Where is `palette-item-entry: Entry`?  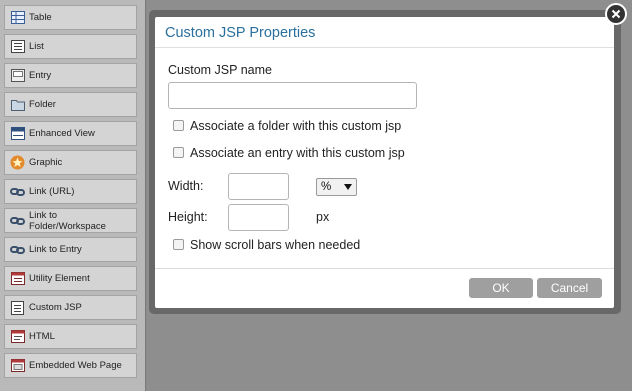 palette-item-entry: Entry is located at coordinates (70, 75).